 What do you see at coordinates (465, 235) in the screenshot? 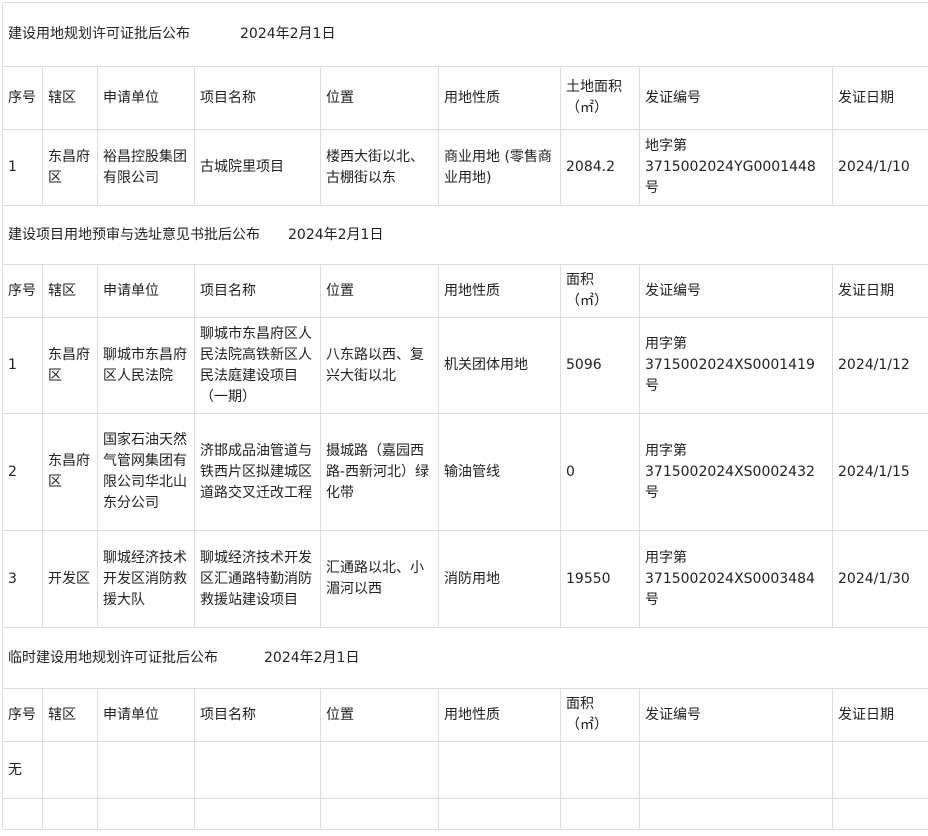
I see `section-header-row: 建设项目用地预审与选址意见书批后公布2024年2月1日` at bounding box center [465, 235].